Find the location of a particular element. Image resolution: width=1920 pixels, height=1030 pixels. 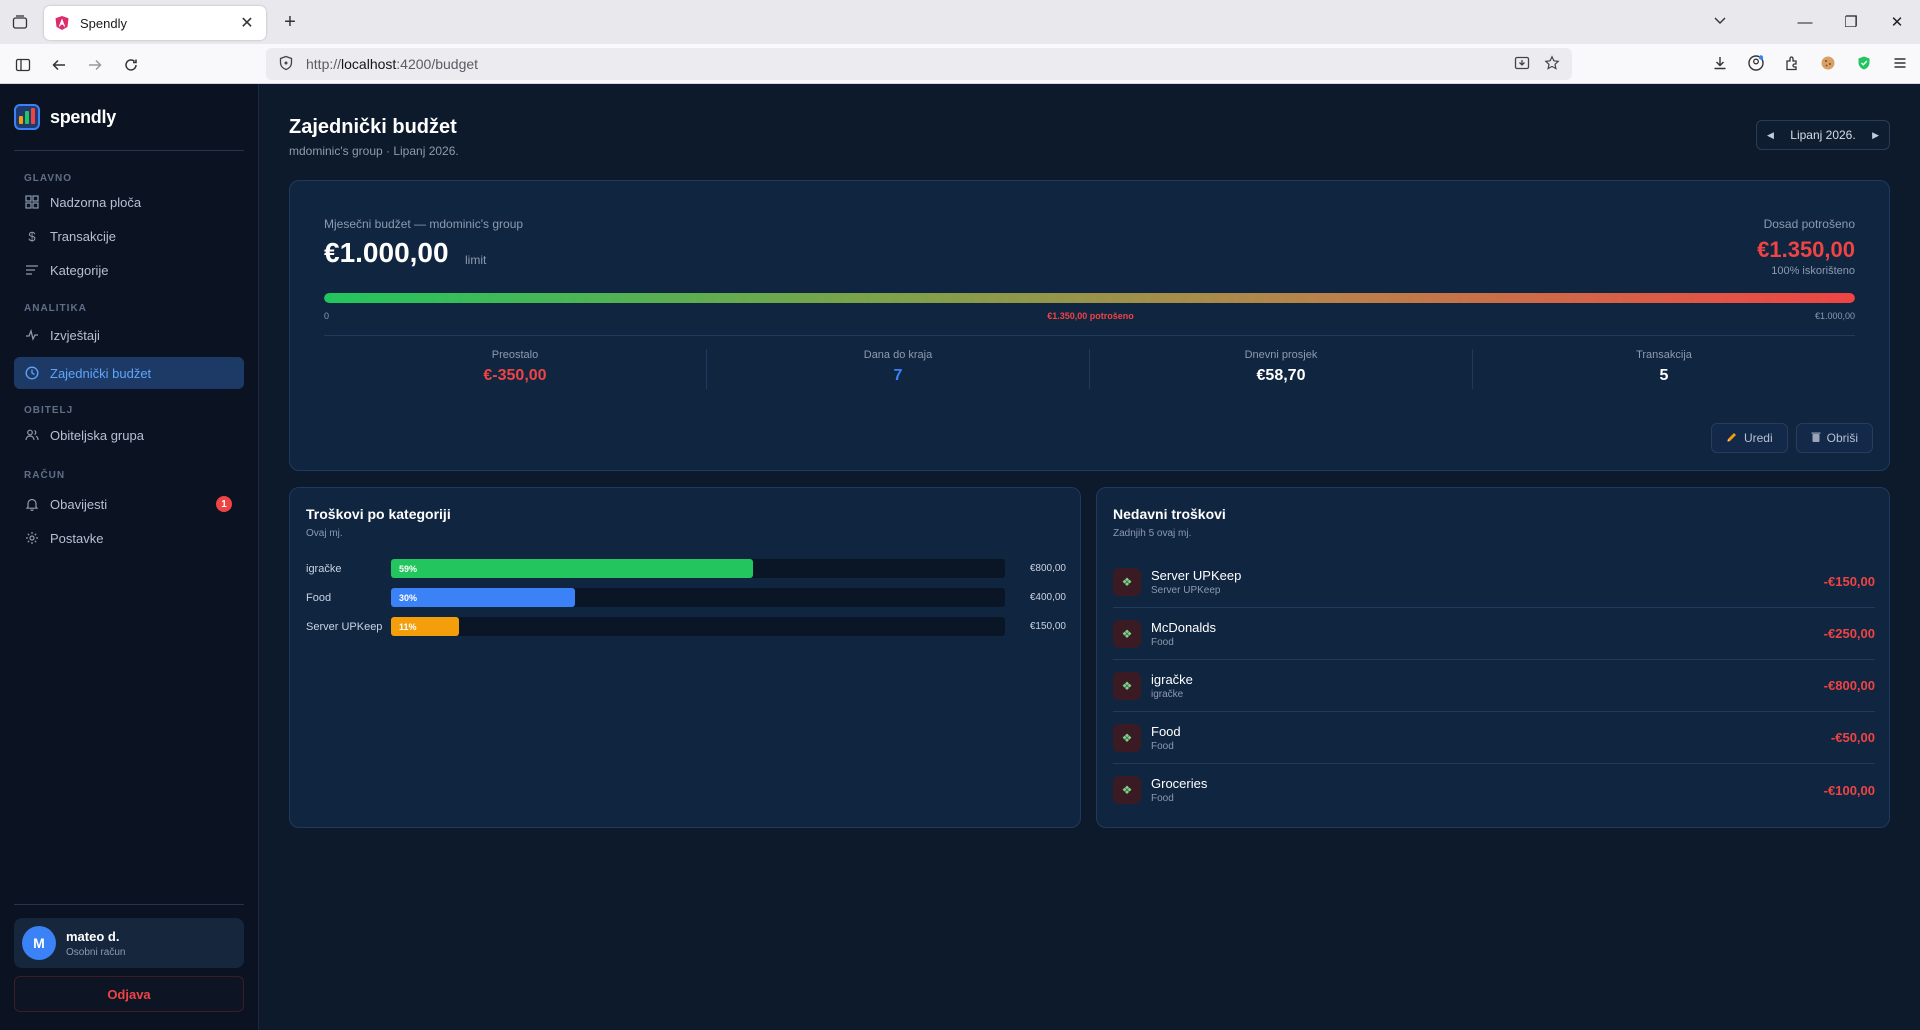

dollar-icon: $ is located at coordinates (32, 236).